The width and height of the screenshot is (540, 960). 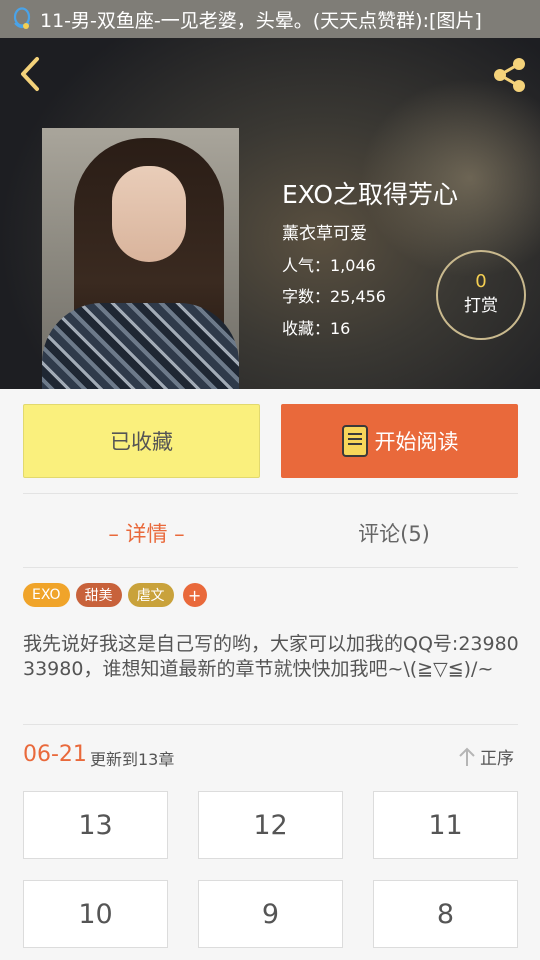 I want to click on status-bar: 11-男-双鱼座-一见老婆，头晕。(天天点赞群):[图片], so click(x=270, y=19).